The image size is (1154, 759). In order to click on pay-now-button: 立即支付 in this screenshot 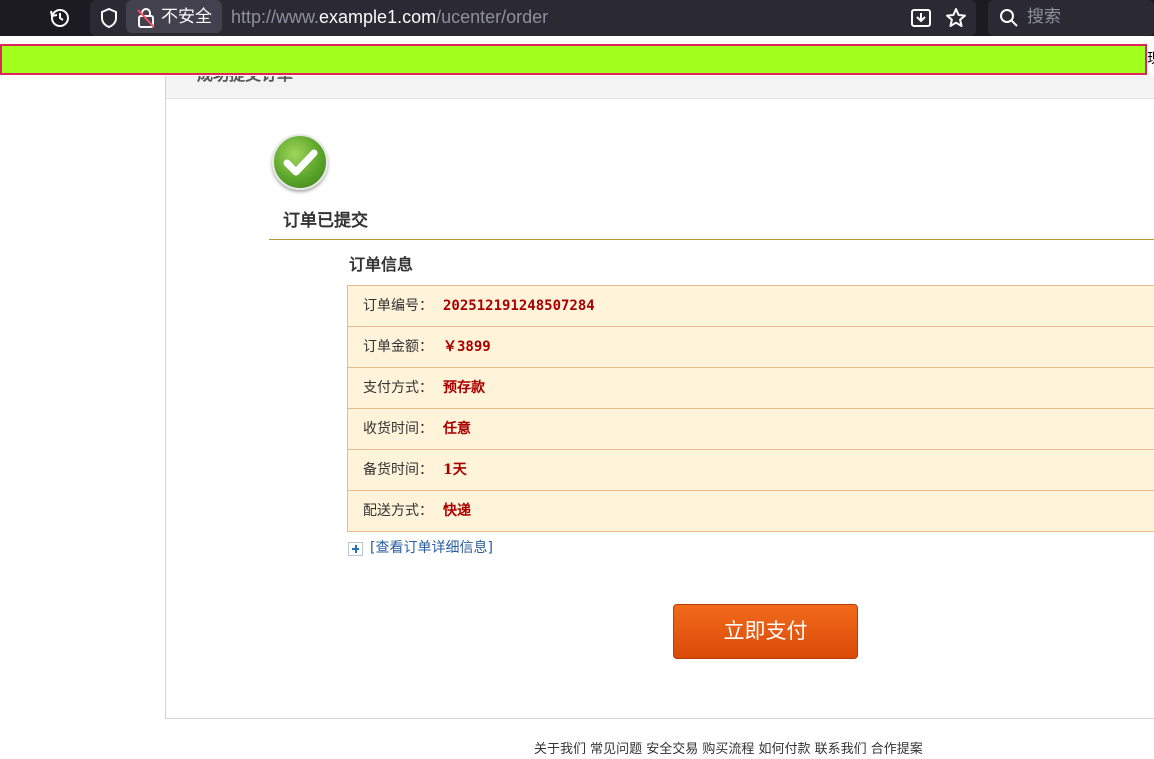, I will do `click(765, 631)`.